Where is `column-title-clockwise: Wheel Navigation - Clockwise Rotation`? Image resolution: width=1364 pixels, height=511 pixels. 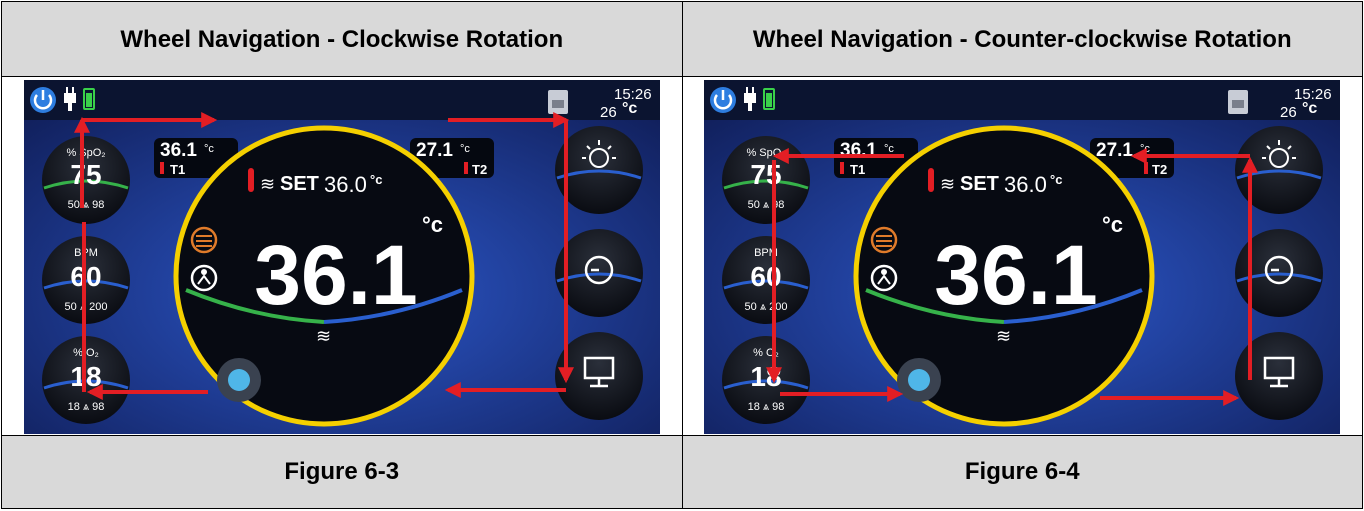 column-title-clockwise: Wheel Navigation - Clockwise Rotation is located at coordinates (342, 39).